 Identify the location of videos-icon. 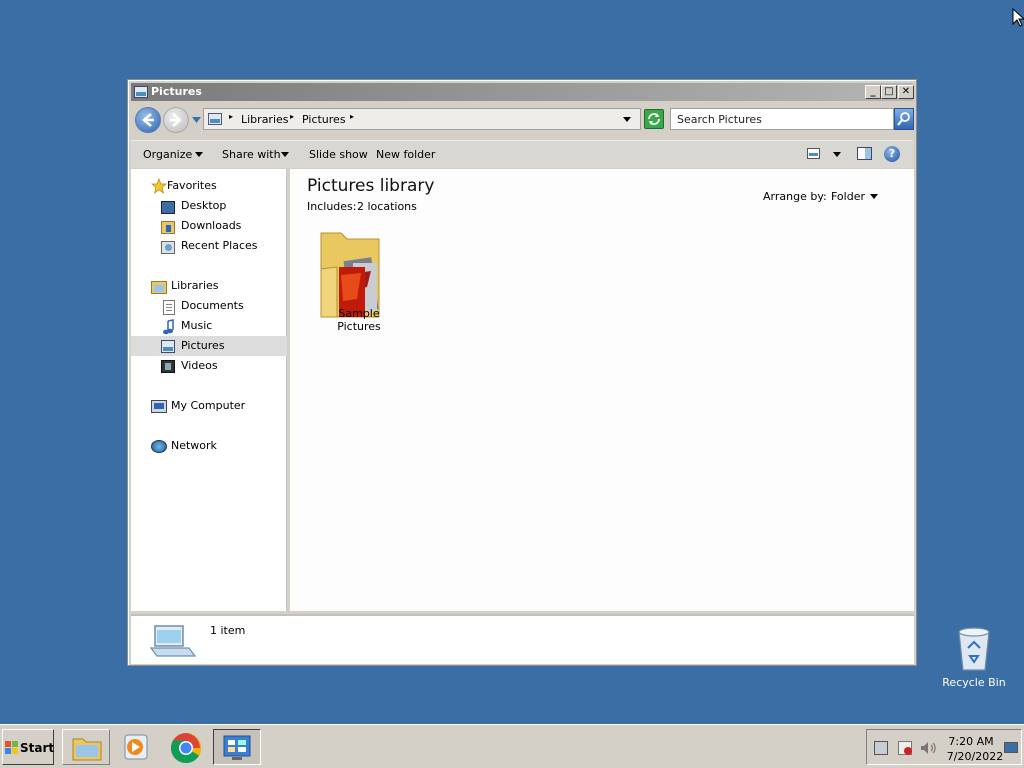
(168, 366).